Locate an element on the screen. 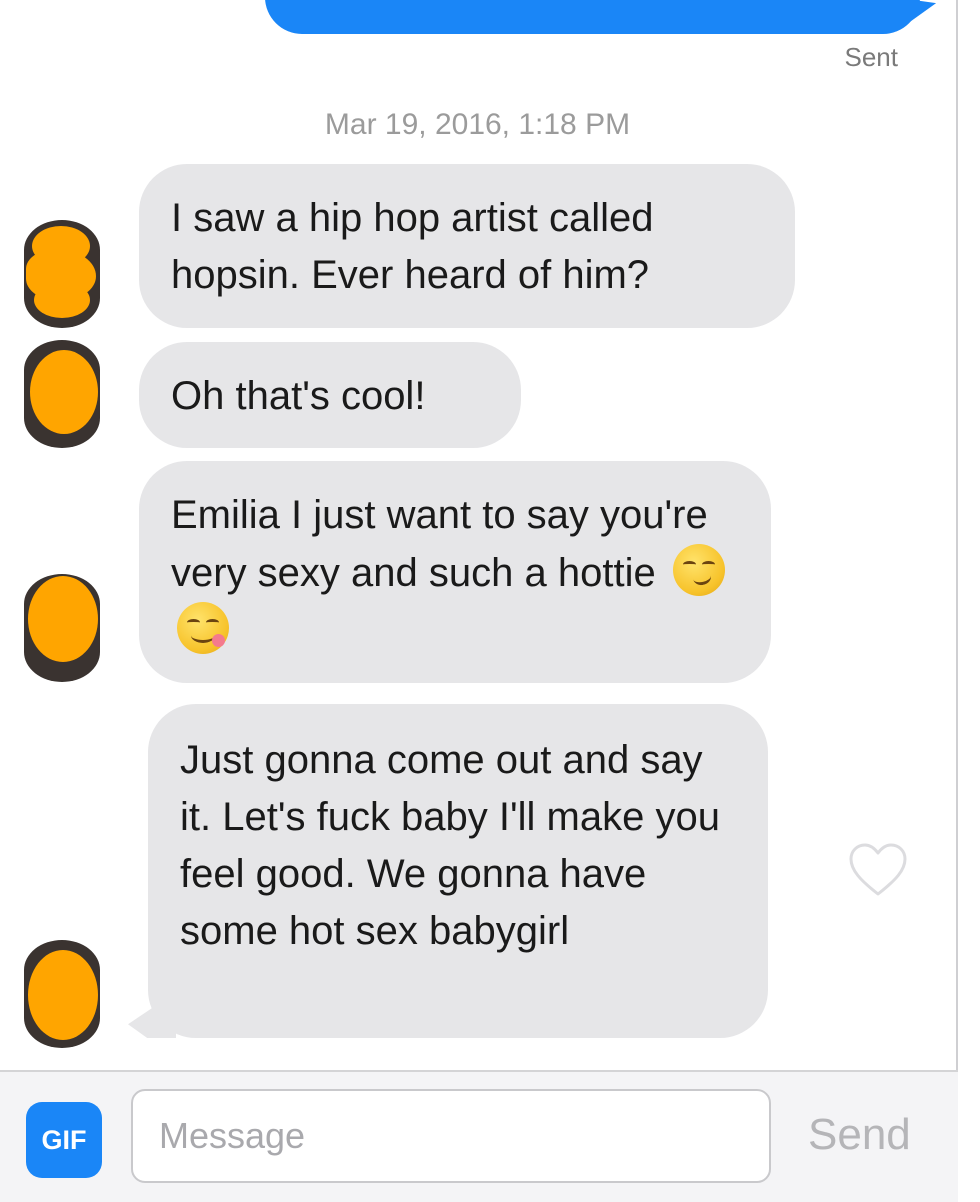 The width and height of the screenshot is (980, 1202). received-message-bubble: Oh that's cool! is located at coordinates (330, 395).